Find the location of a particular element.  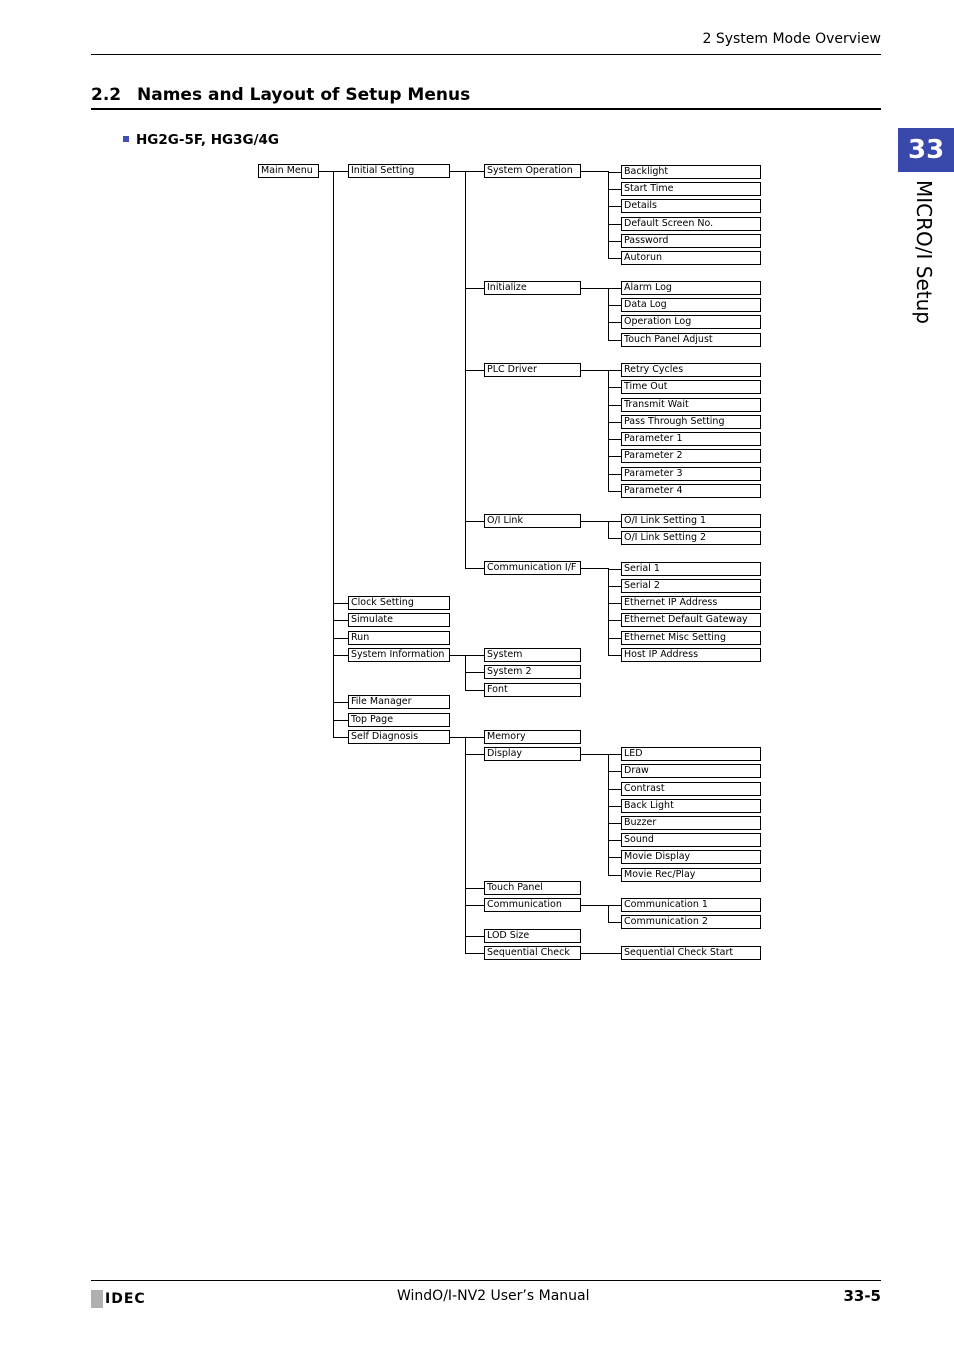

menu-node-memory: Memory is located at coordinates (532, 737).